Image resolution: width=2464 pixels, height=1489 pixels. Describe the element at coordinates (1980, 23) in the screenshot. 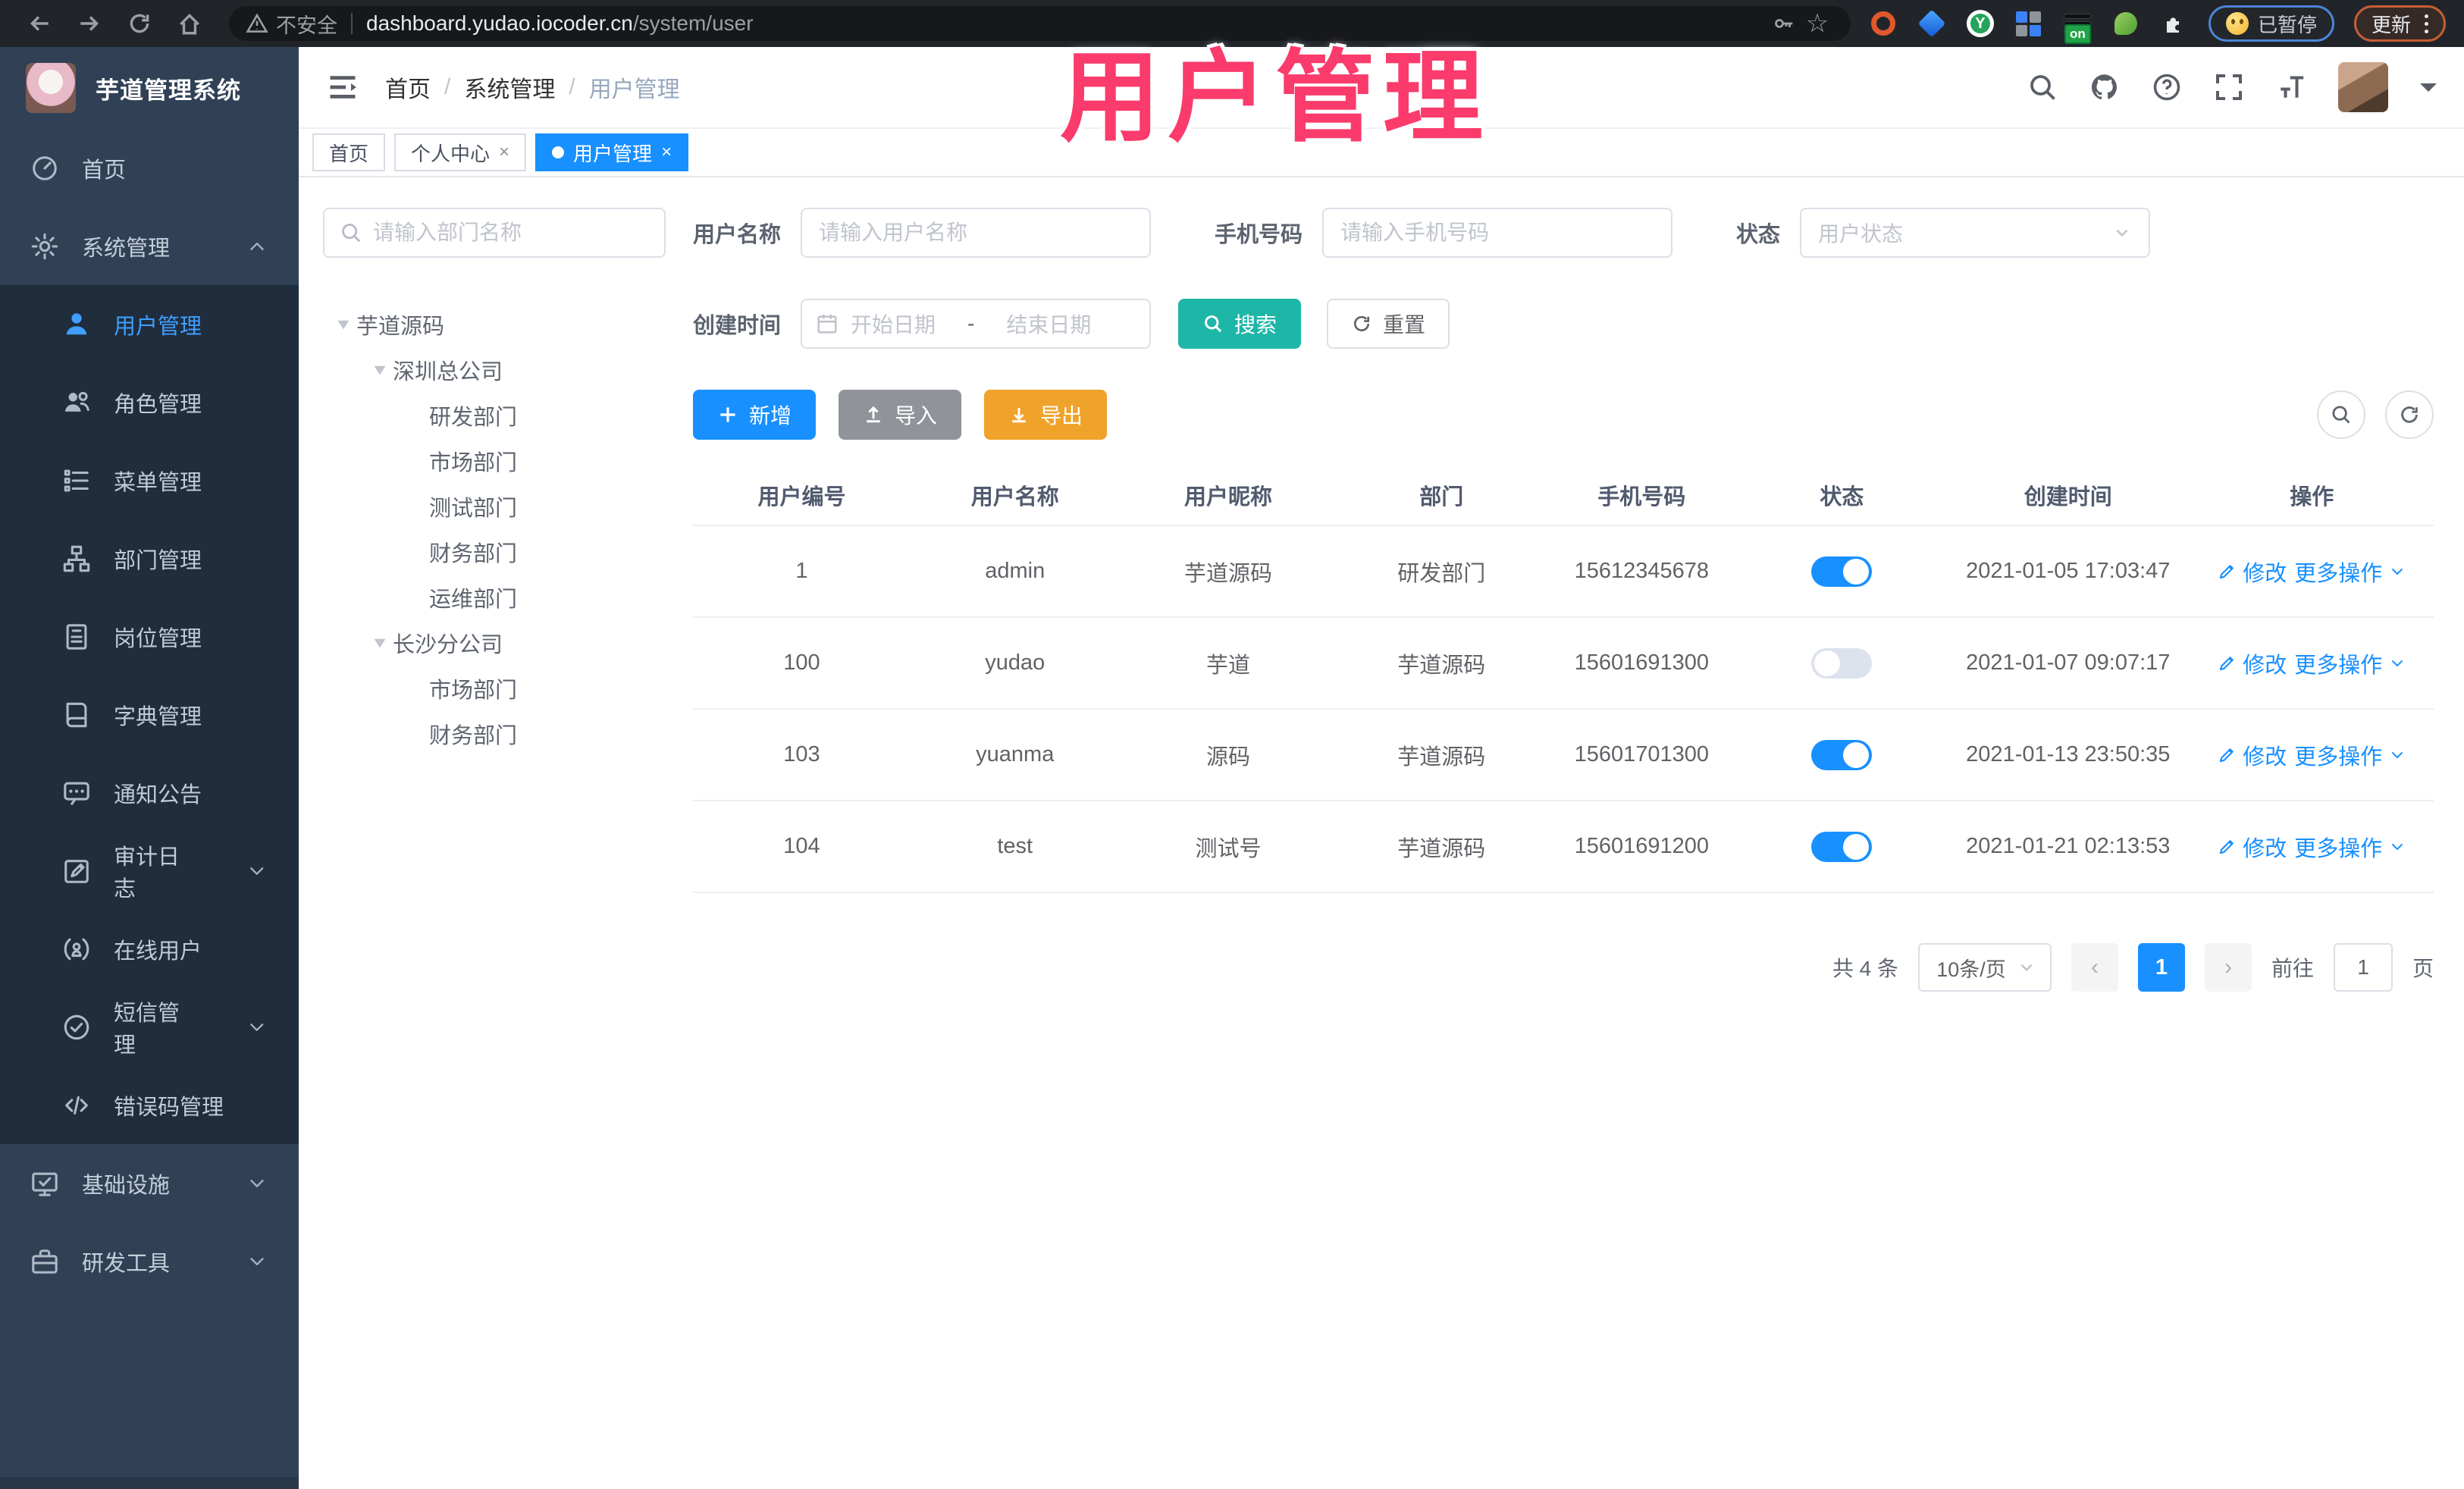

I see `ext-green-y-icon: Y` at that location.